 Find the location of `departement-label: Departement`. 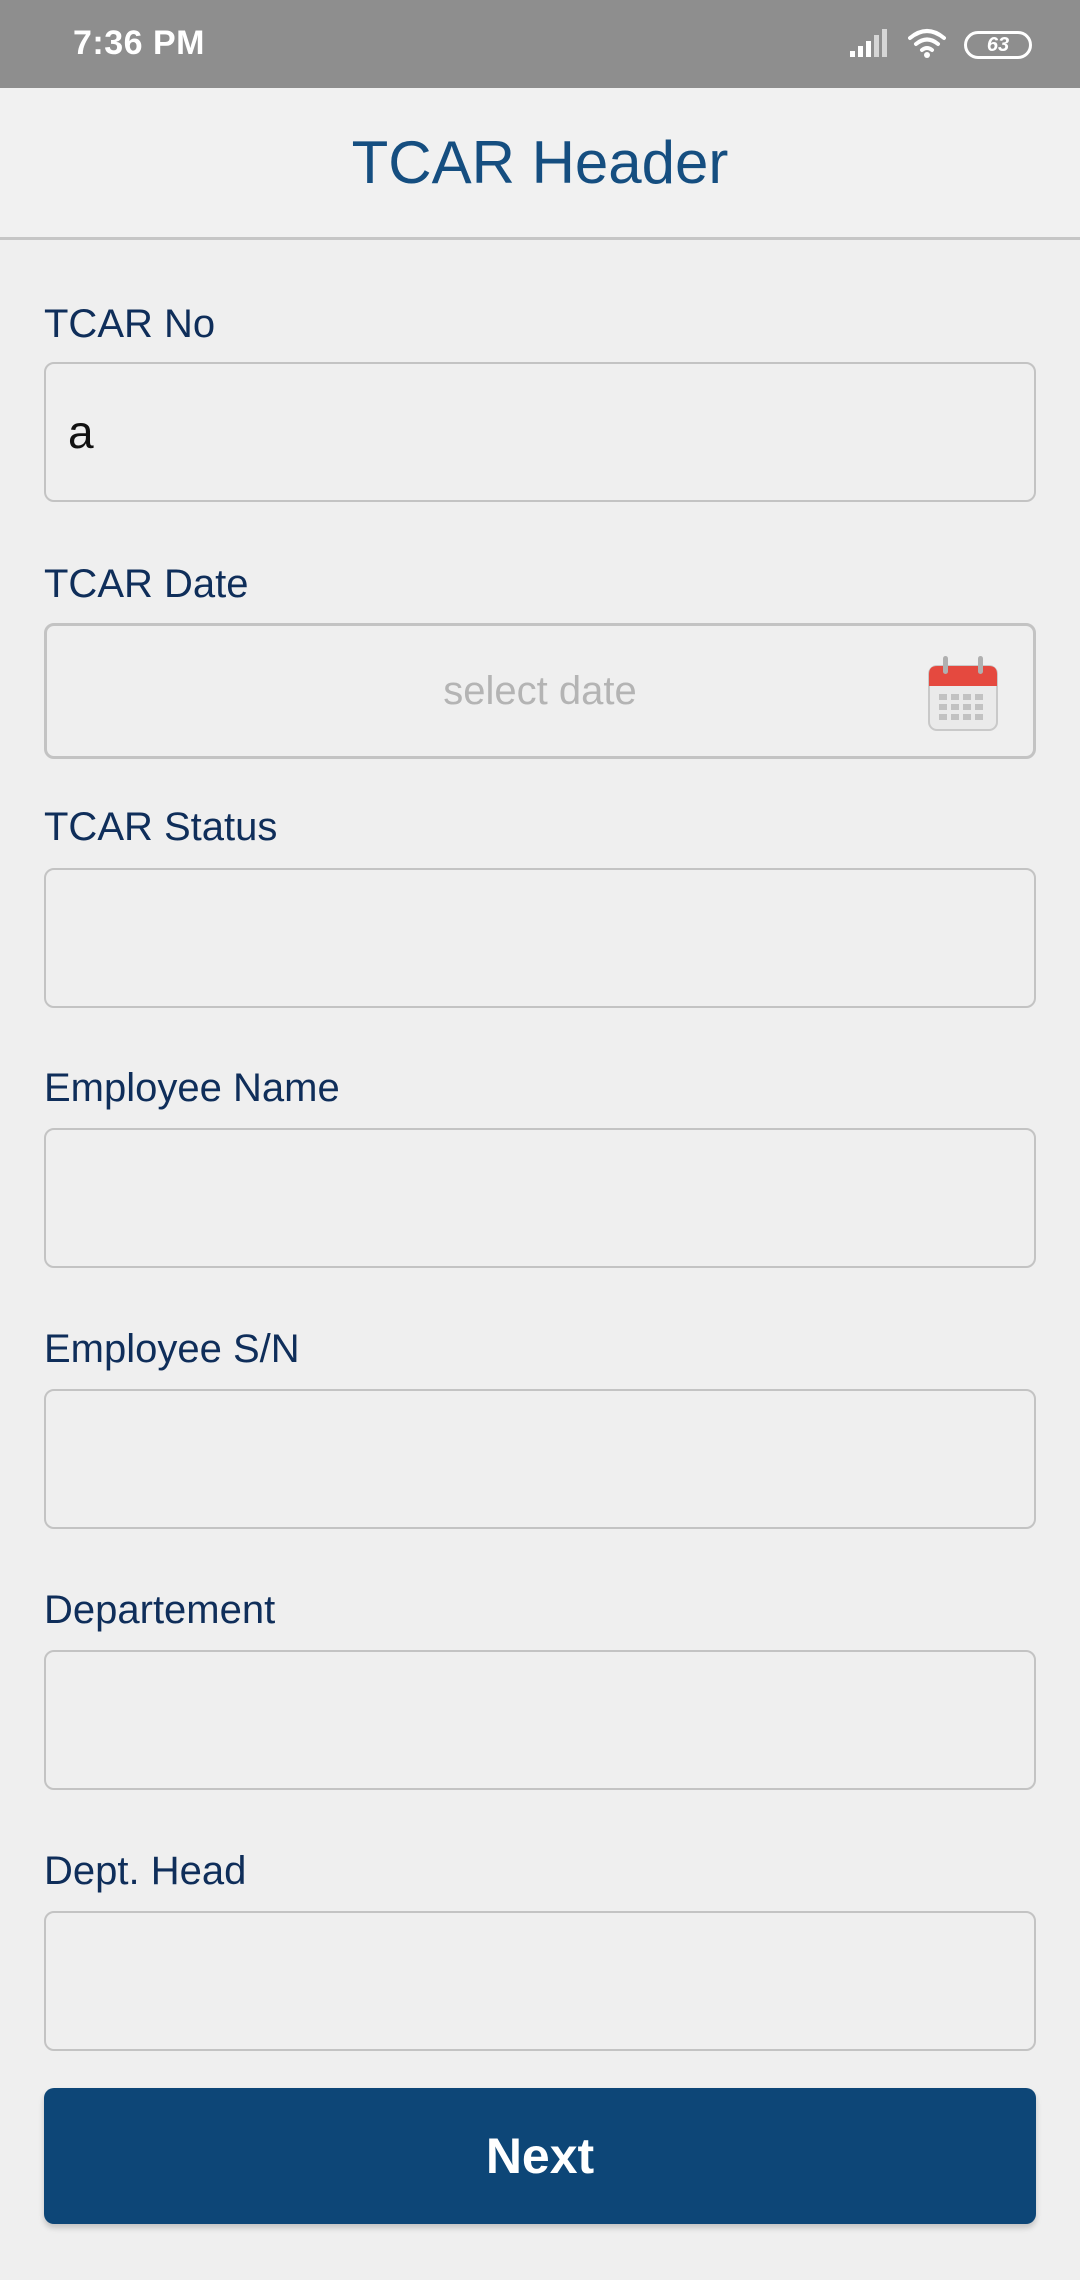

departement-label: Departement is located at coordinates (160, 1610).